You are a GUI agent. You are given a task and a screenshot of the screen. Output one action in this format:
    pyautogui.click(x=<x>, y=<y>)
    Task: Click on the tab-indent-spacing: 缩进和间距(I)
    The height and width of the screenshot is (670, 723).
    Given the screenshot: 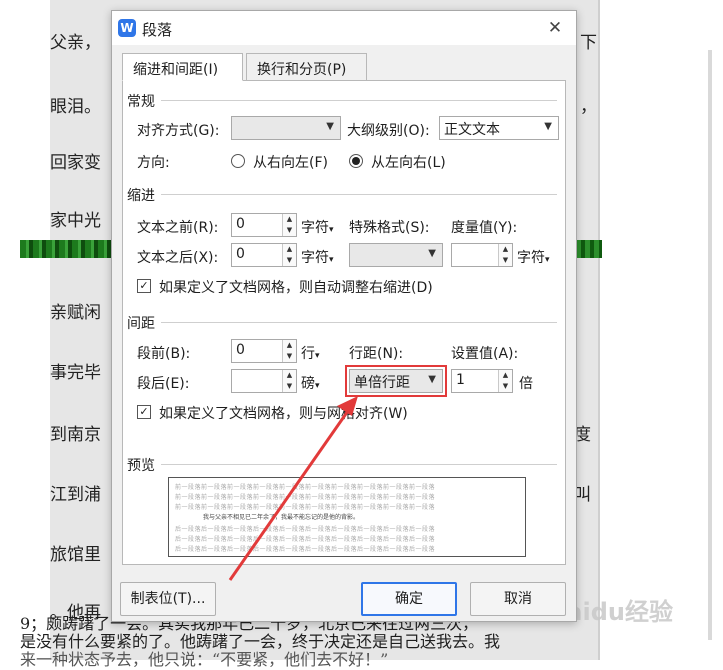 What is the action you would take?
    pyautogui.click(x=182, y=67)
    